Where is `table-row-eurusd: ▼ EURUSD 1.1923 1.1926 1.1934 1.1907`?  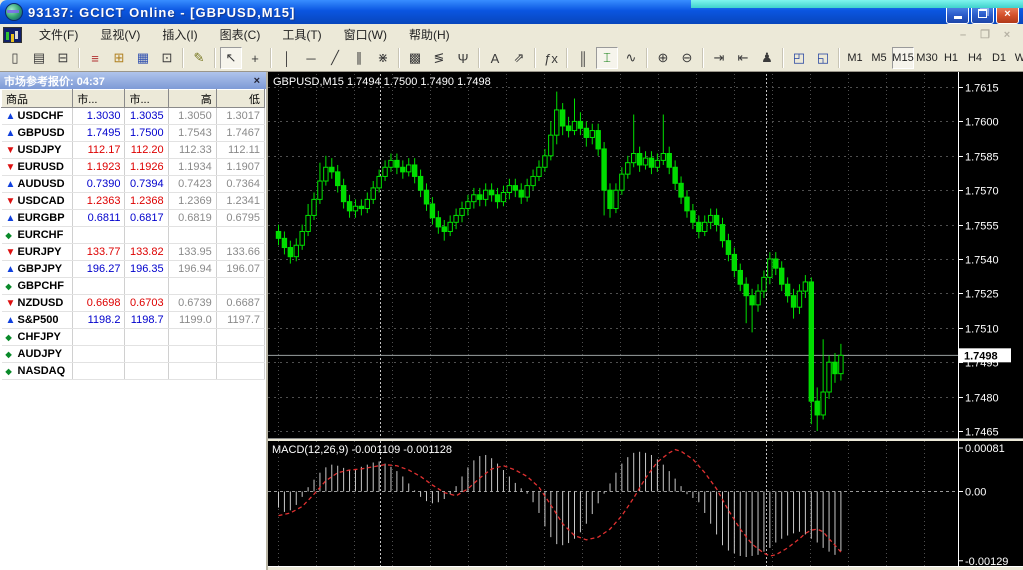 table-row-eurusd: ▼ EURUSD 1.1923 1.1926 1.1934 1.1907 is located at coordinates (133, 167).